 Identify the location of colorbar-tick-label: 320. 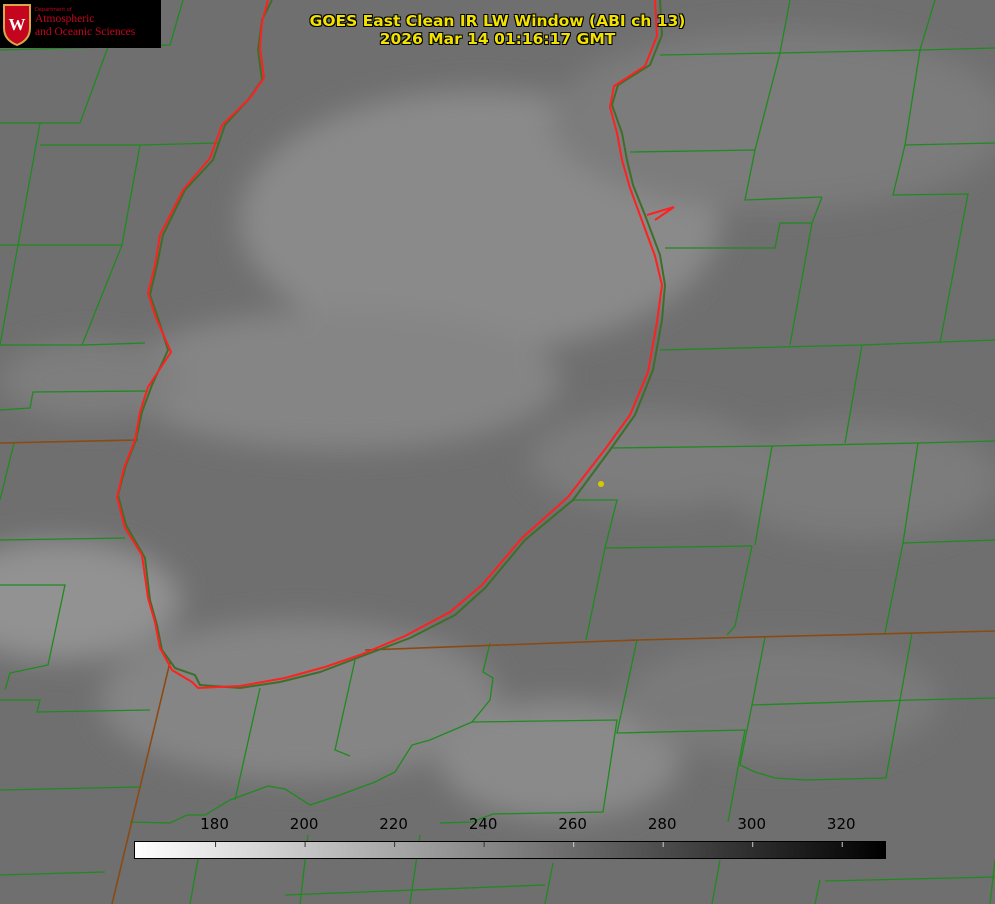
(841, 824).